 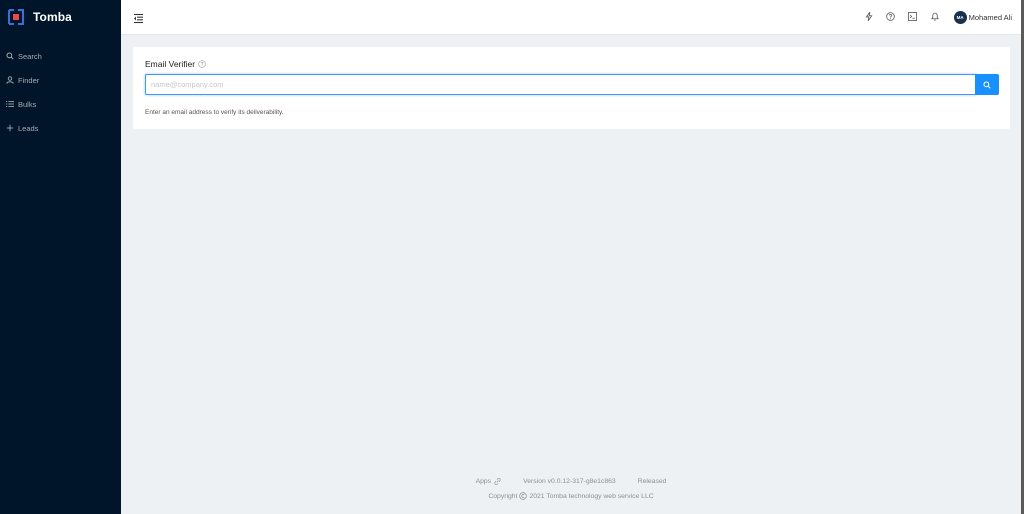 I want to click on question-circle-icon, so click(x=202, y=64).